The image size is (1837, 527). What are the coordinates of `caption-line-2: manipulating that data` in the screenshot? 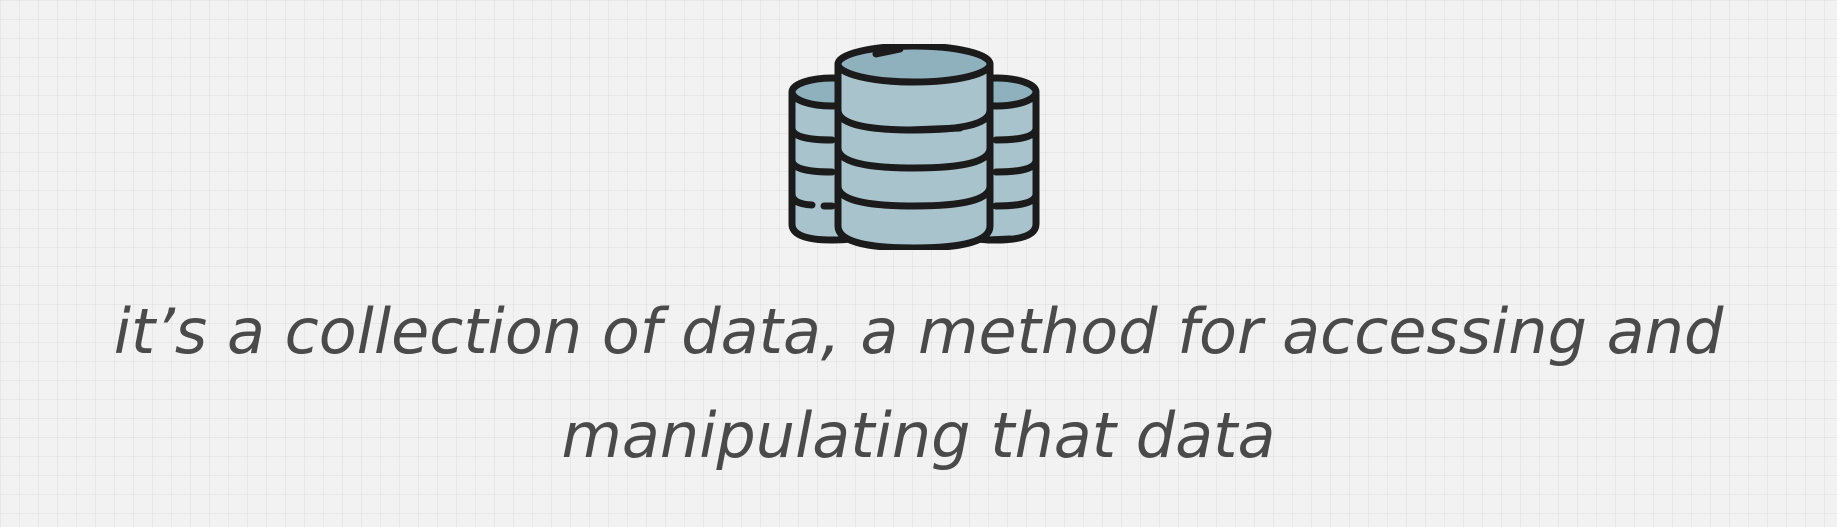 It's located at (918, 435).